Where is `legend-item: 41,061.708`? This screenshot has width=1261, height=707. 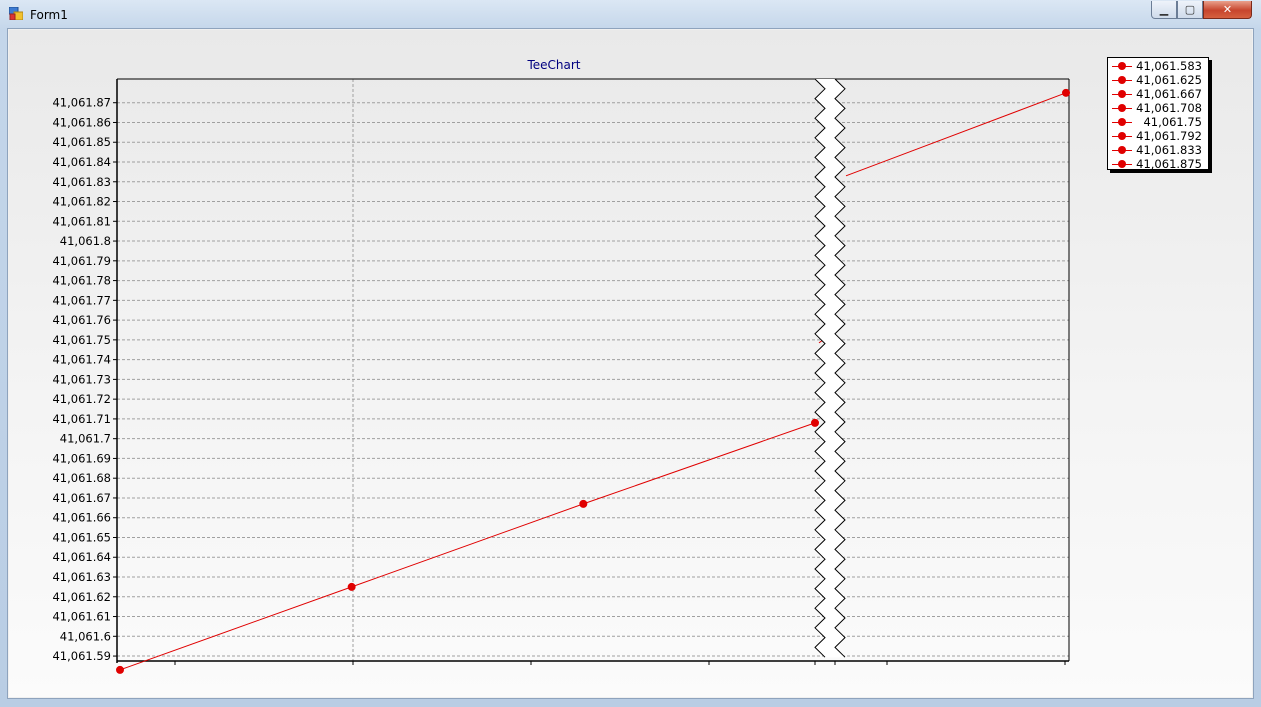
legend-item: 41,061.708 is located at coordinates (1158, 108).